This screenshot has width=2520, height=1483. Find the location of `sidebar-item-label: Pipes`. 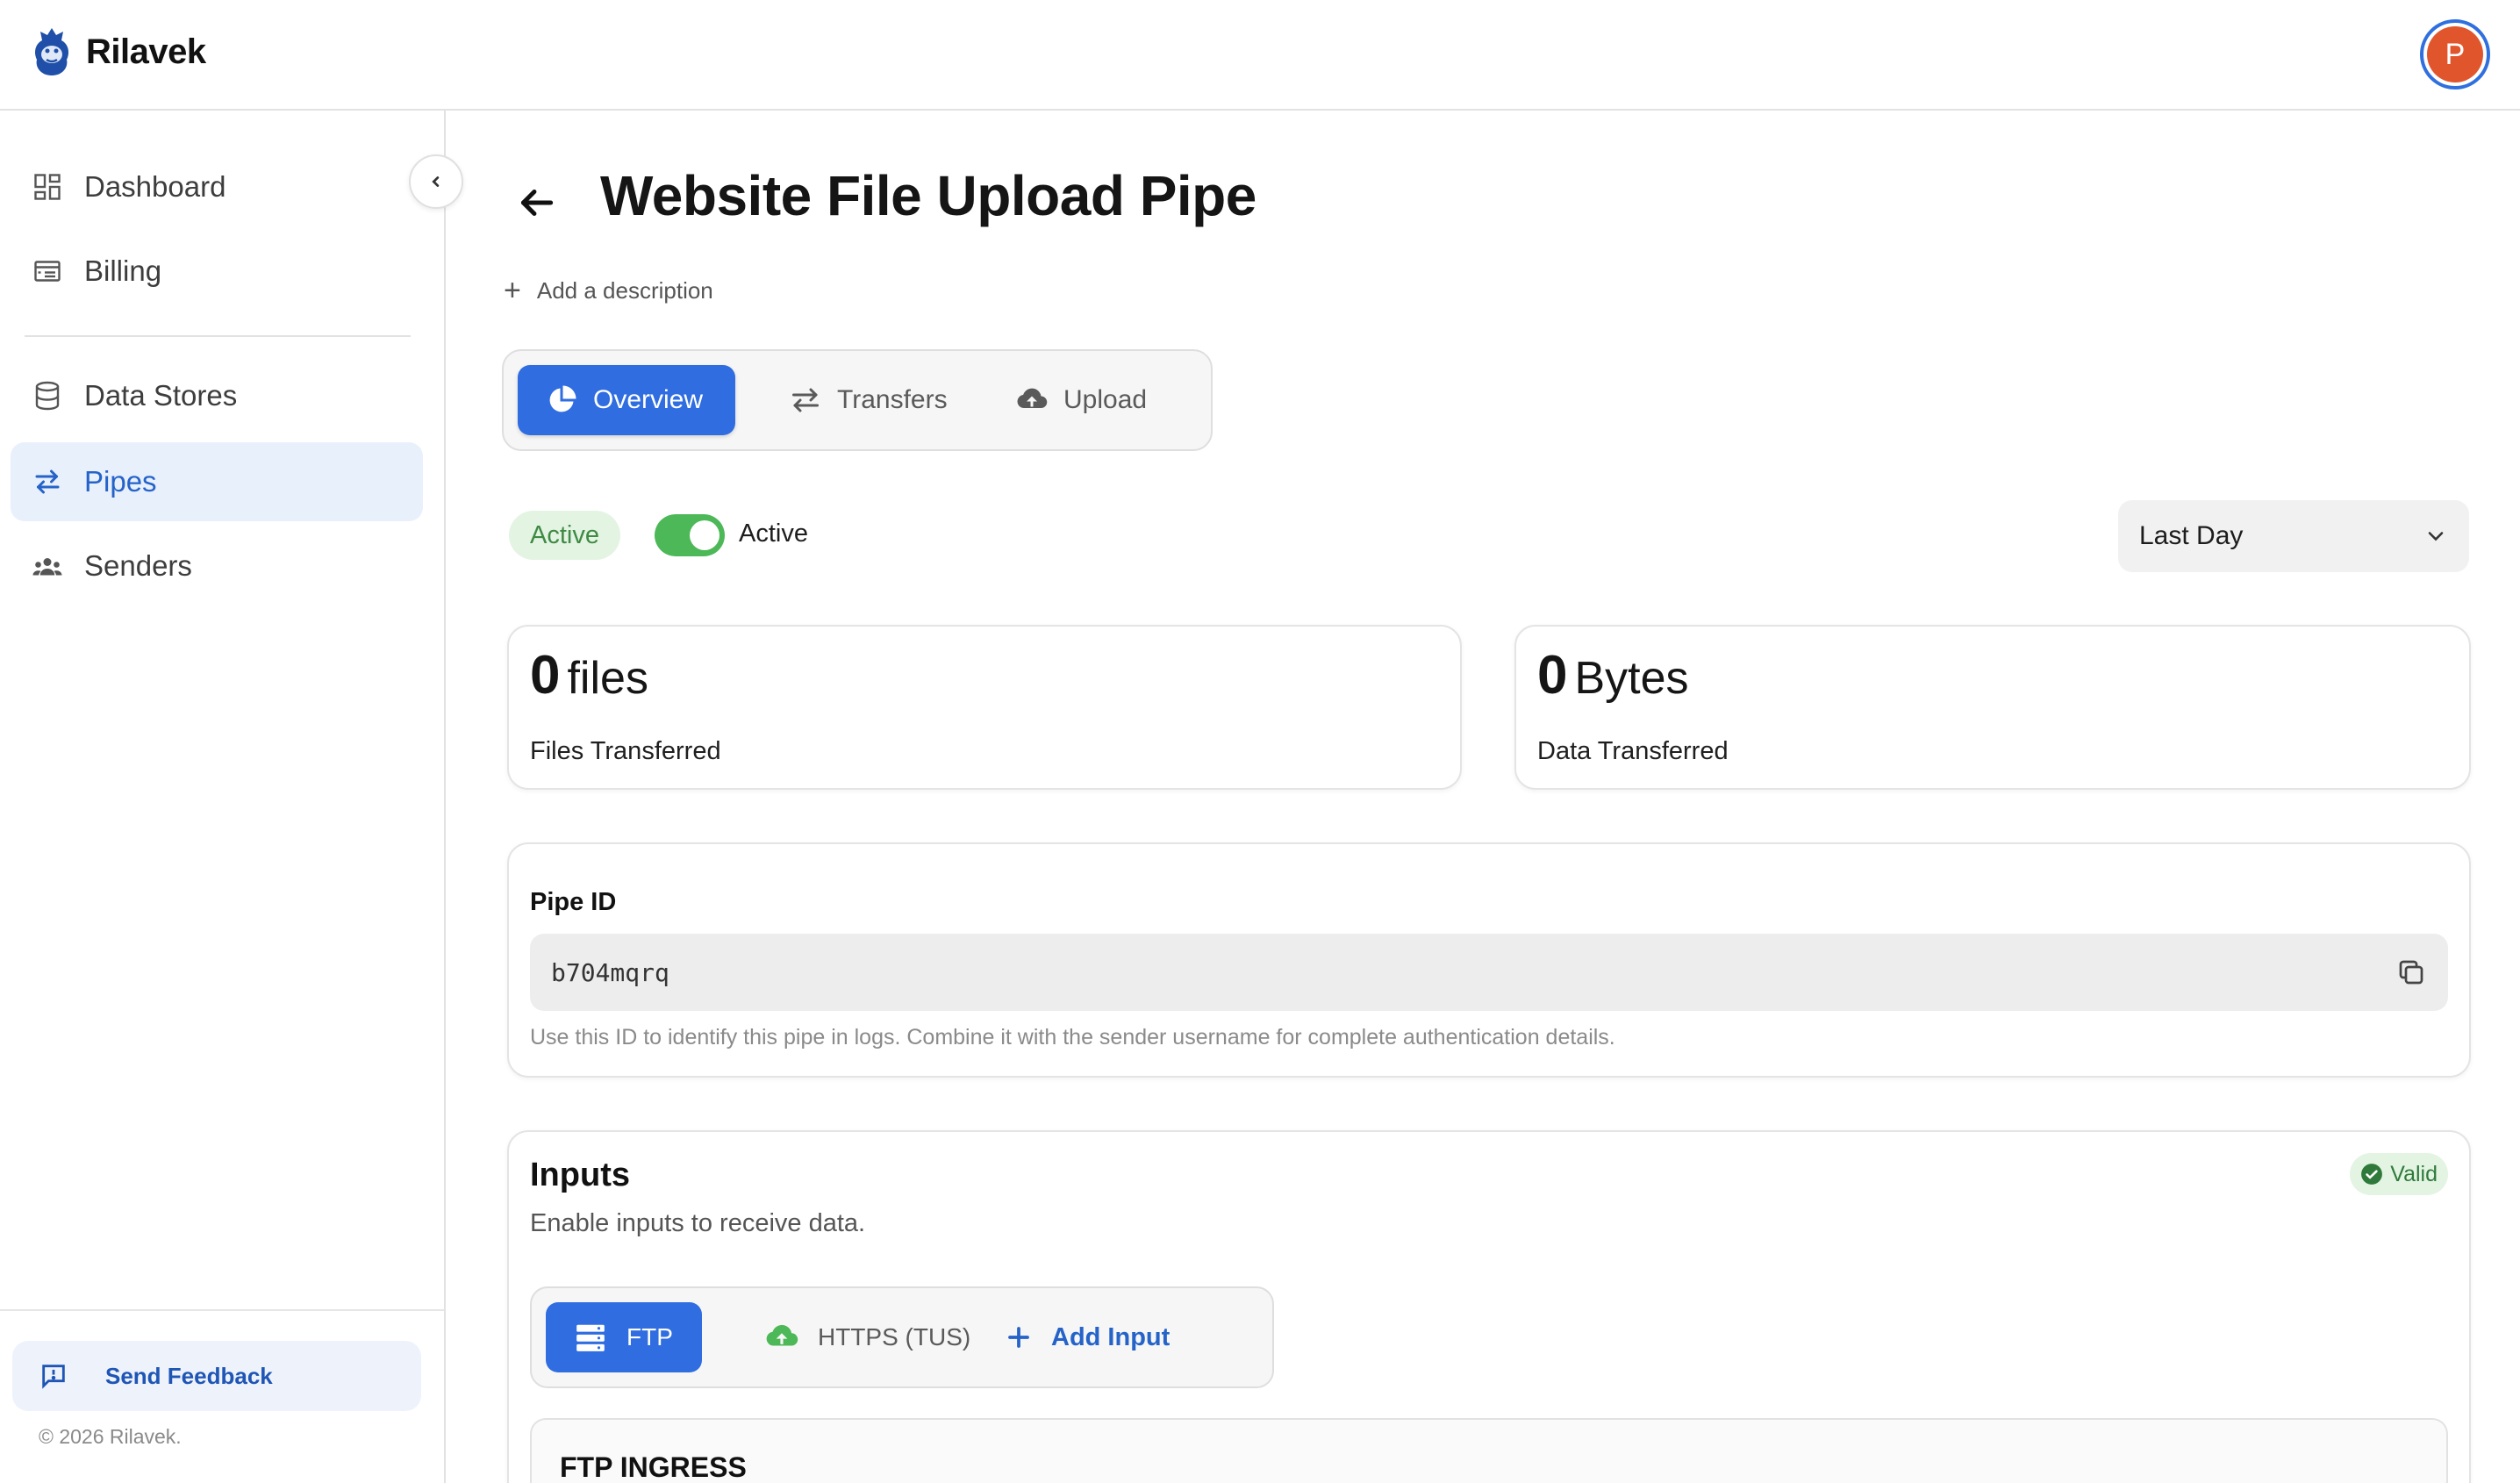

sidebar-item-label: Pipes is located at coordinates (120, 481).